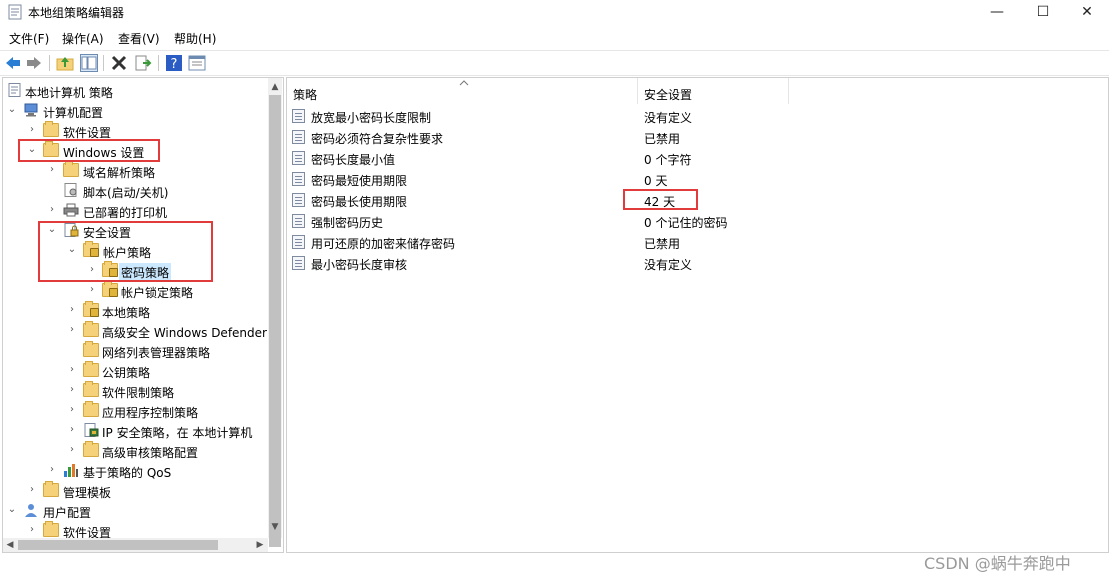 The width and height of the screenshot is (1109, 578). I want to click on tree-item-public-key: › 公钥策略, so click(135, 371).